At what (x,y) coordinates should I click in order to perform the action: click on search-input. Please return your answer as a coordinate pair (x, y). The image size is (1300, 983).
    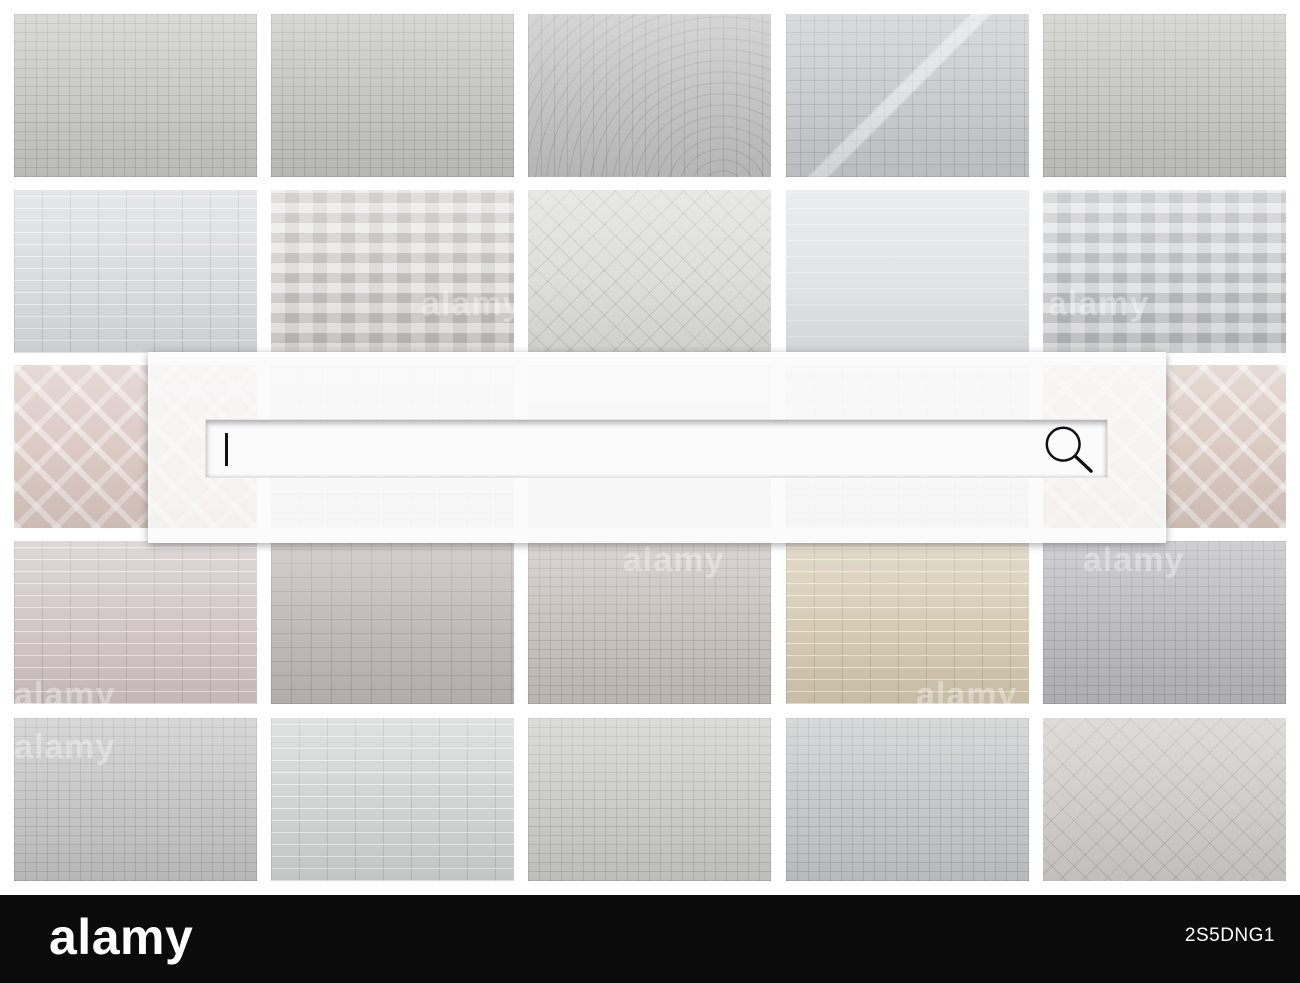
    Looking at the image, I should click on (656, 448).